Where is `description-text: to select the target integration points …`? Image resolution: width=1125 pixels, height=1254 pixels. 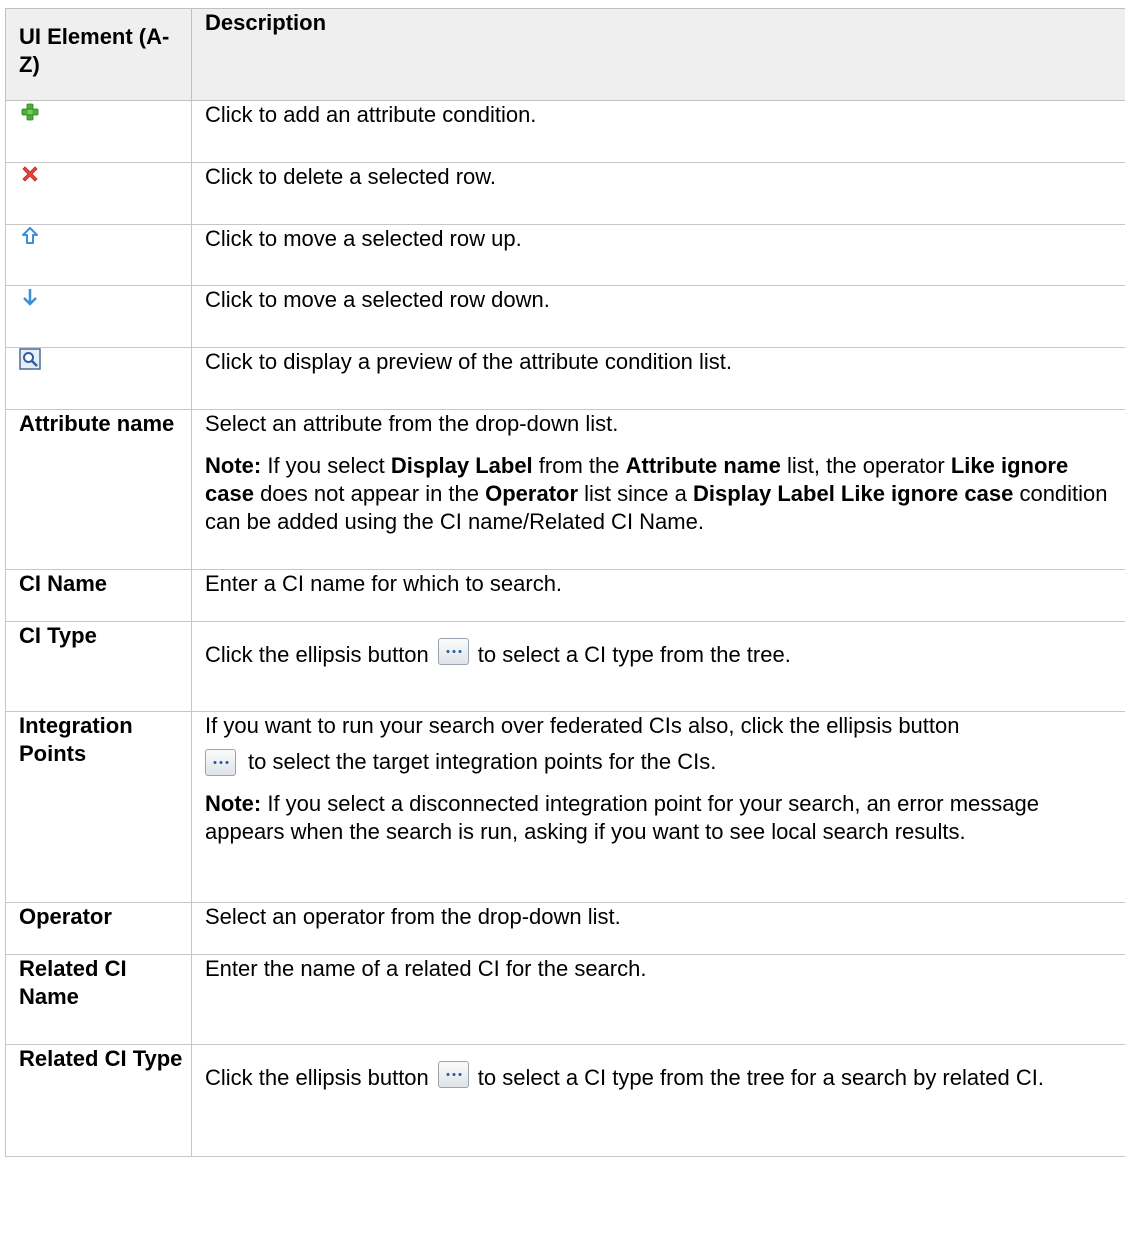 description-text: to select the target integration points … is located at coordinates (663, 762).